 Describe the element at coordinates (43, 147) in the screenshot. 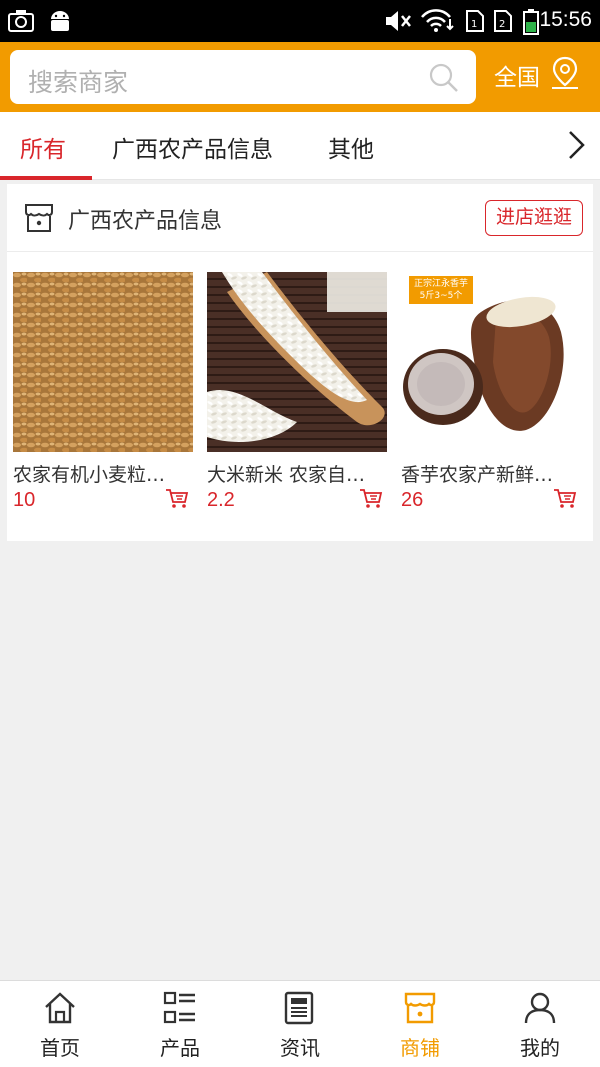

I see `tab-all: 所有` at that location.